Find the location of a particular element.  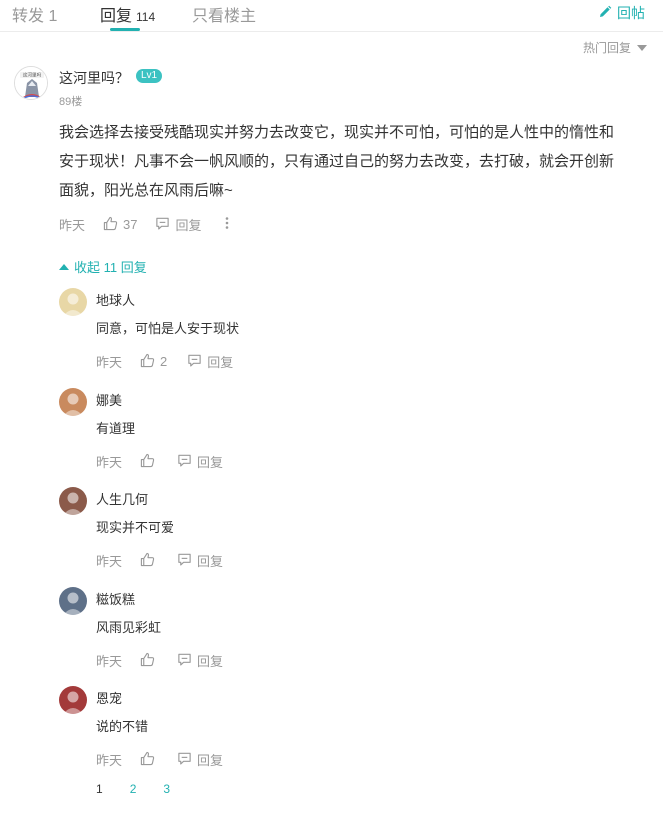

tab-replies-count: 114 is located at coordinates (146, 17).